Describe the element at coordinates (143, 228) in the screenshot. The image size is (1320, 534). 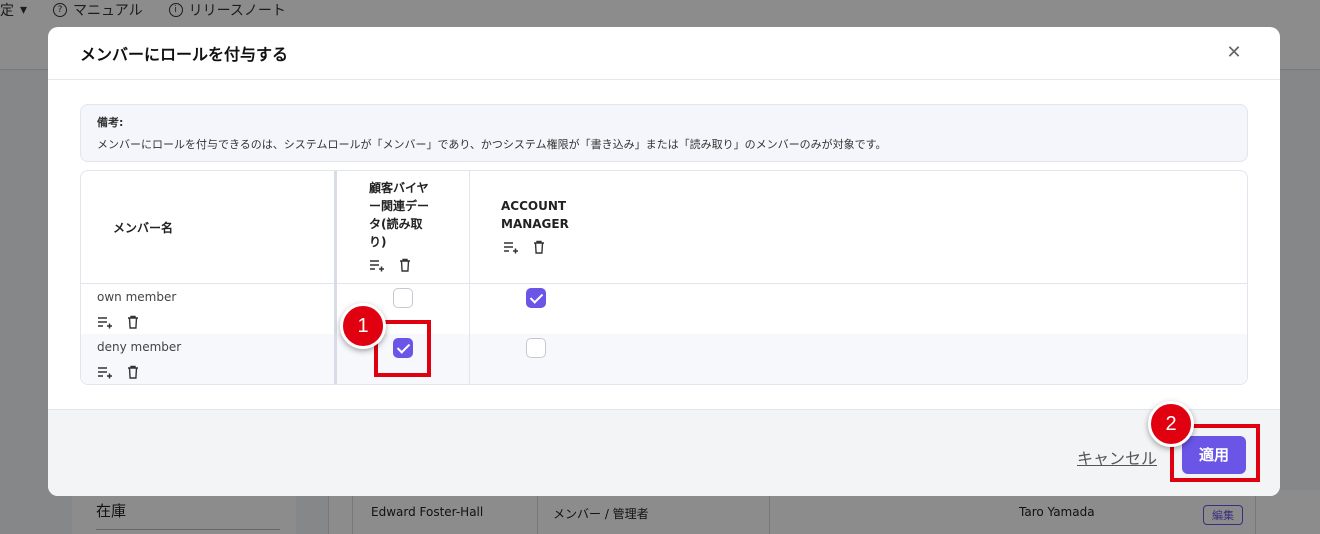
I see `member-name-header: メンバー名` at that location.